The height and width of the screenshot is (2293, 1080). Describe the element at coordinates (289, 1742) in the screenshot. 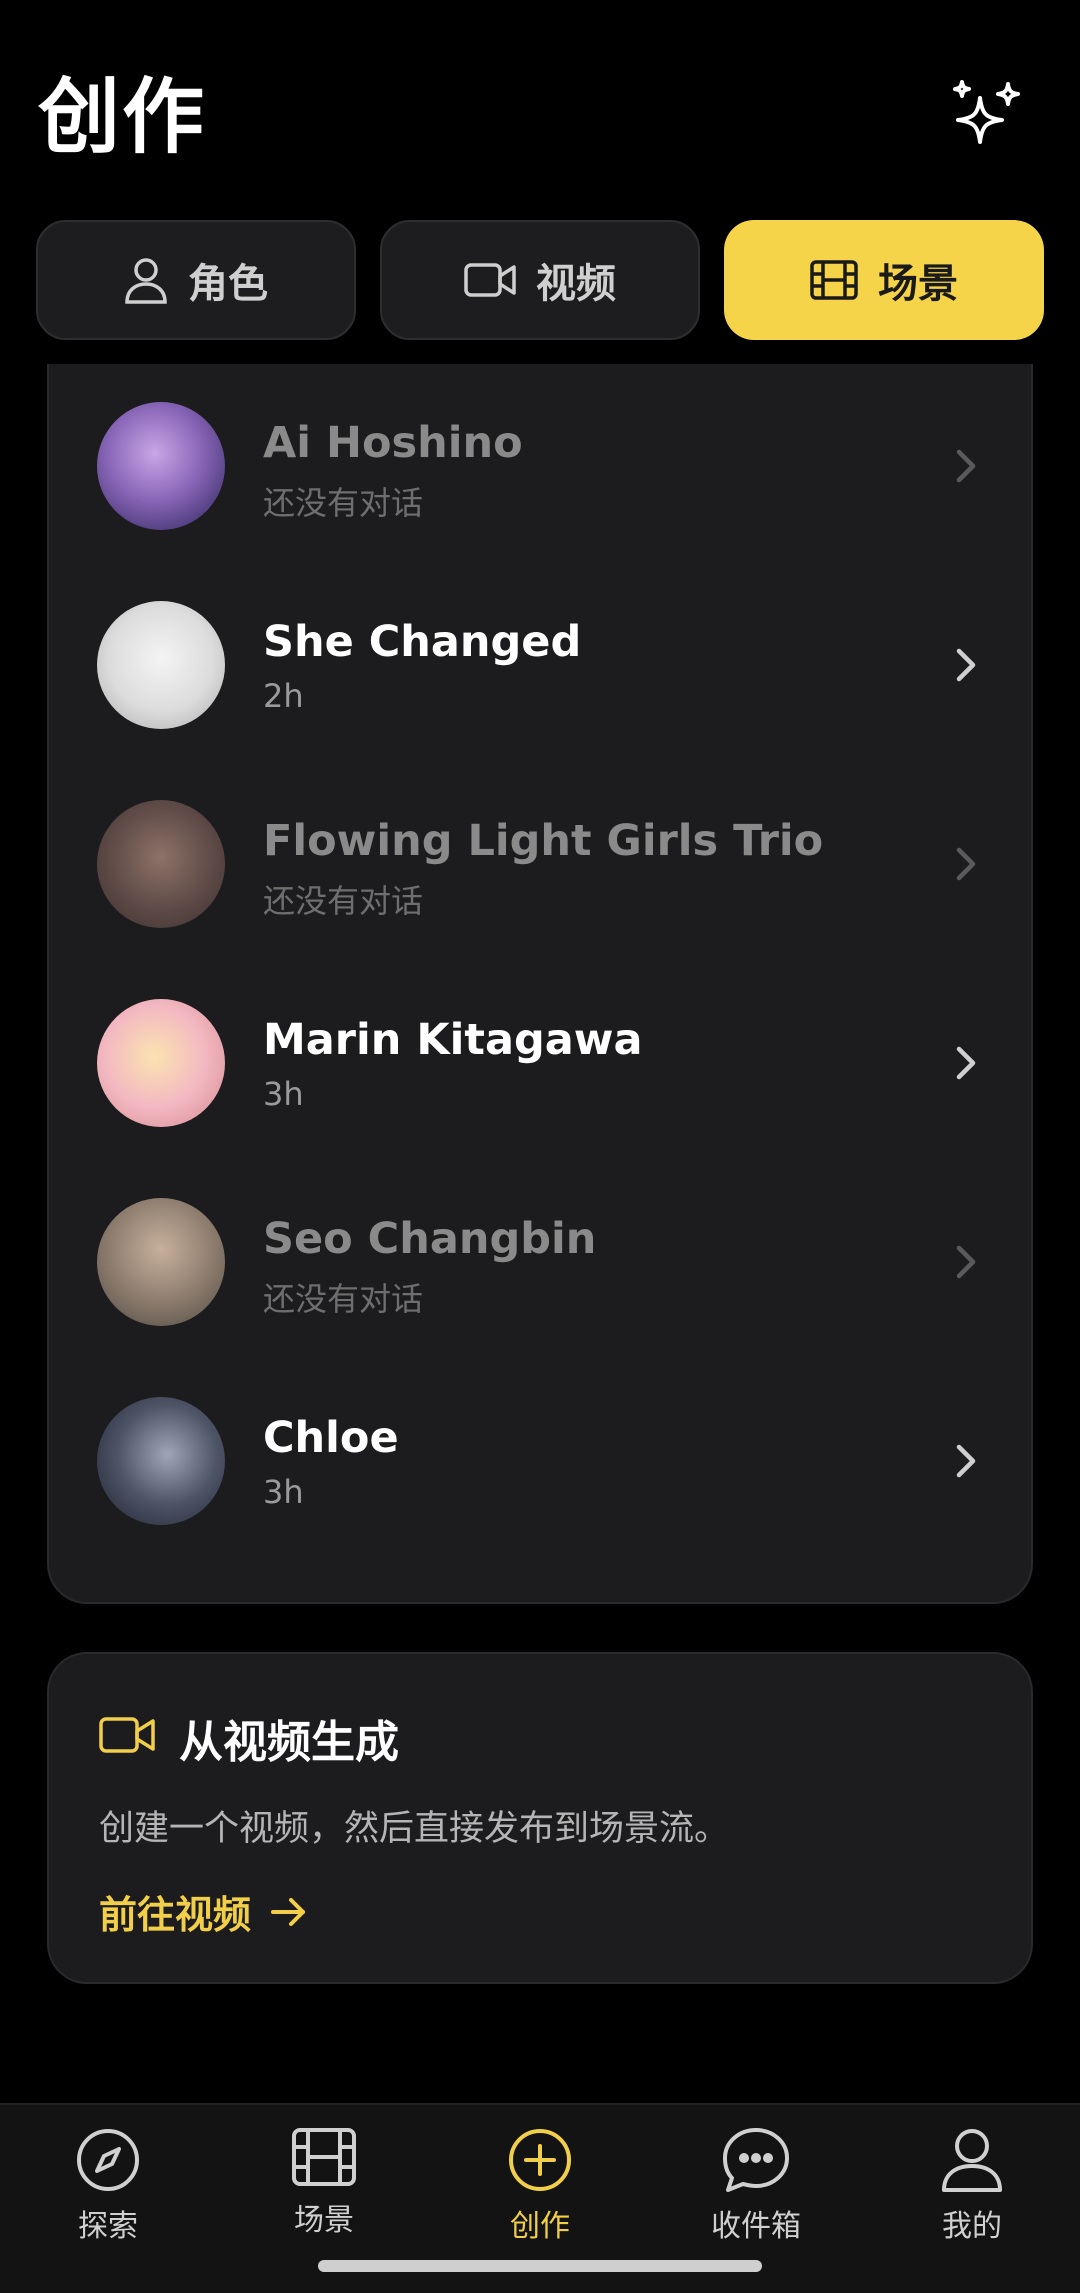

I see `card-title: 从视频生成` at that location.